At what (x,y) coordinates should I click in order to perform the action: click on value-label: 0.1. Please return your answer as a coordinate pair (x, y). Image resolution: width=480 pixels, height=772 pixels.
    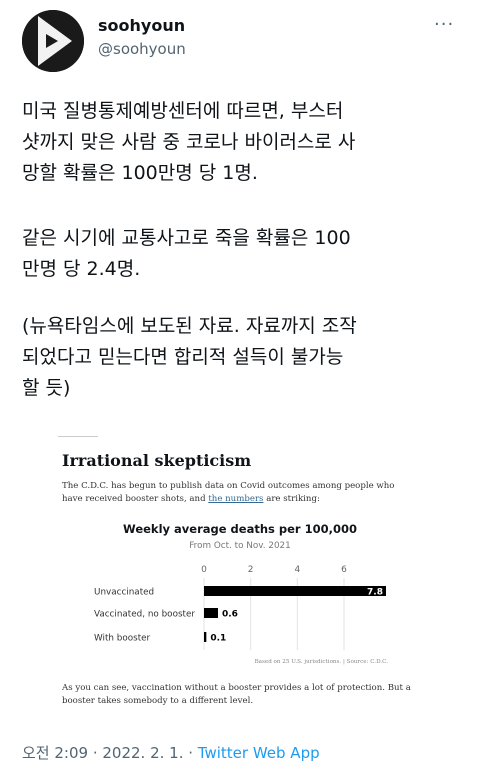
    Looking at the image, I should click on (218, 639).